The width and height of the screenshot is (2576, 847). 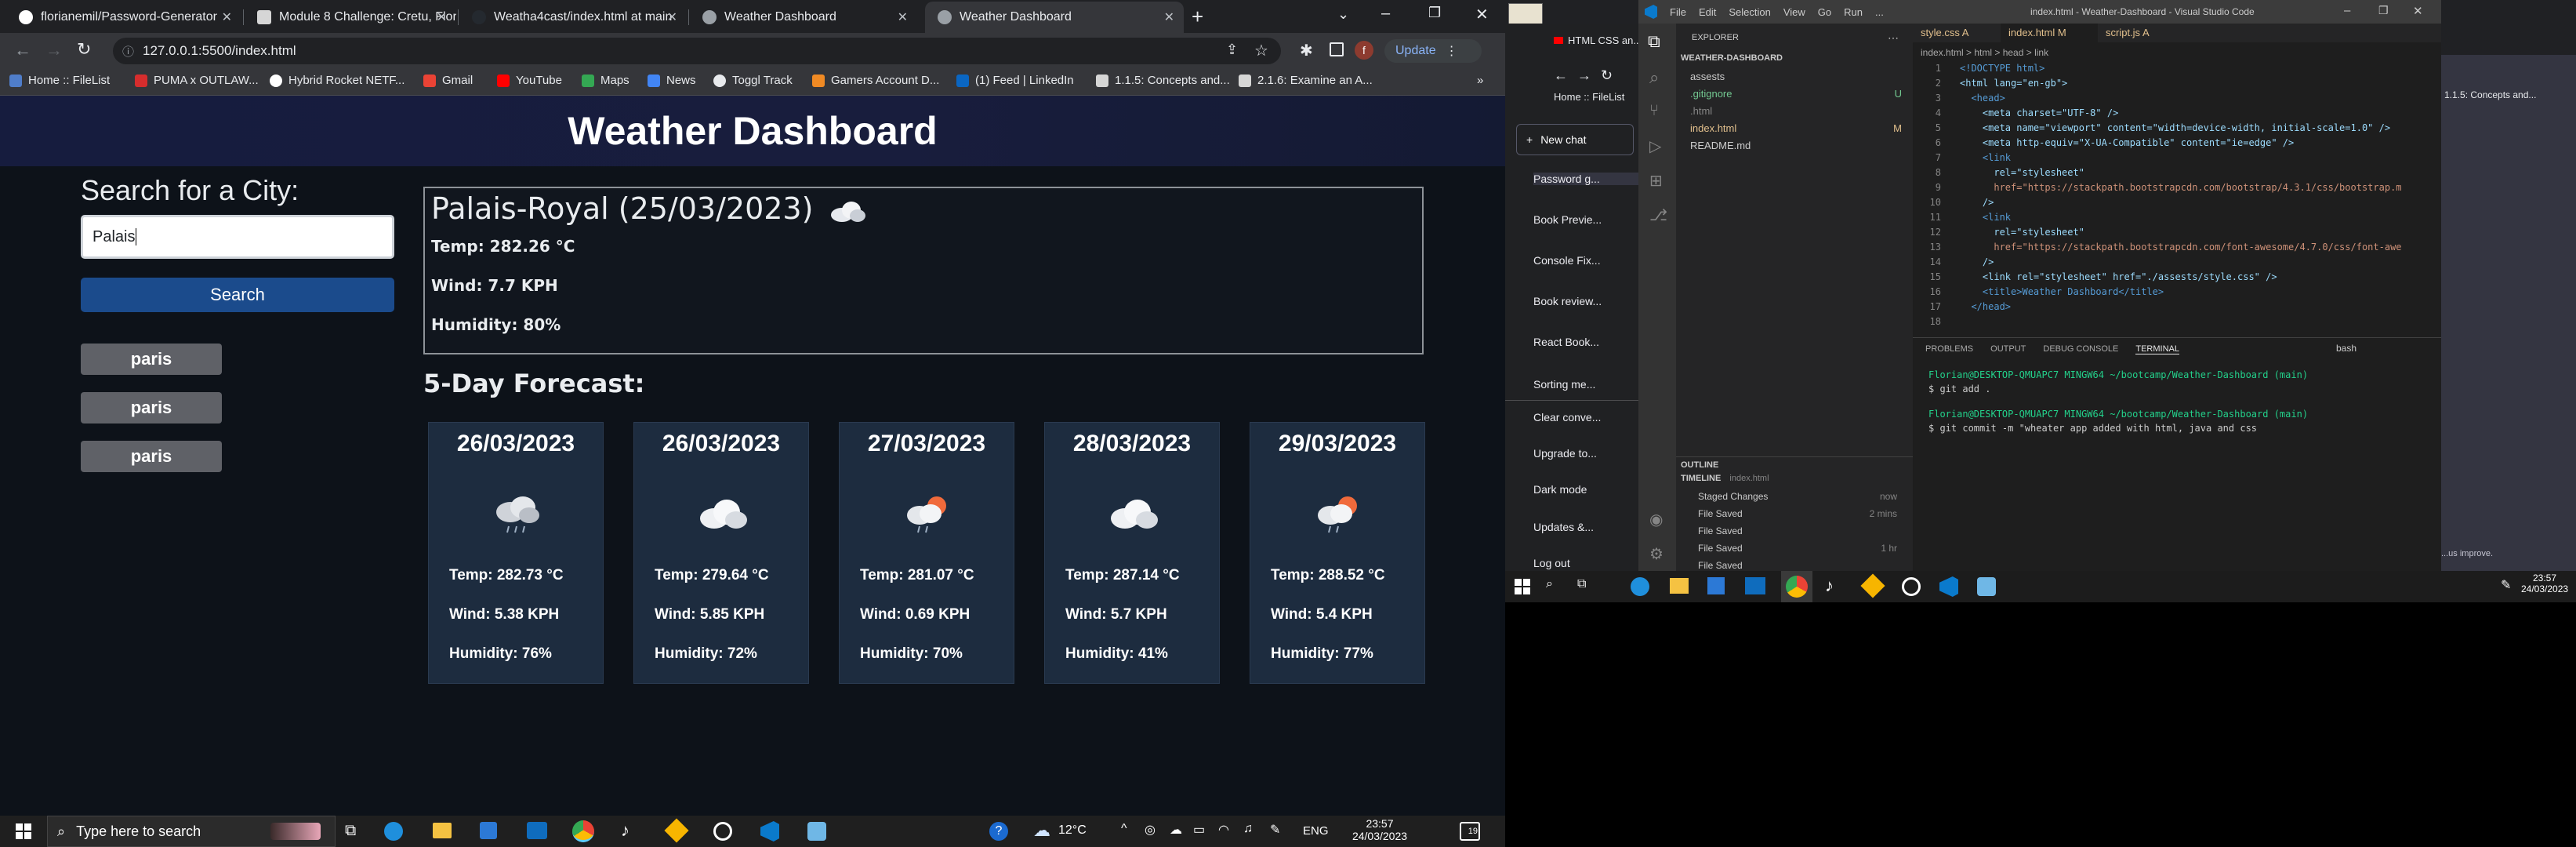 What do you see at coordinates (1798, 496) in the screenshot?
I see `timeline-item: Staged Changes now` at bounding box center [1798, 496].